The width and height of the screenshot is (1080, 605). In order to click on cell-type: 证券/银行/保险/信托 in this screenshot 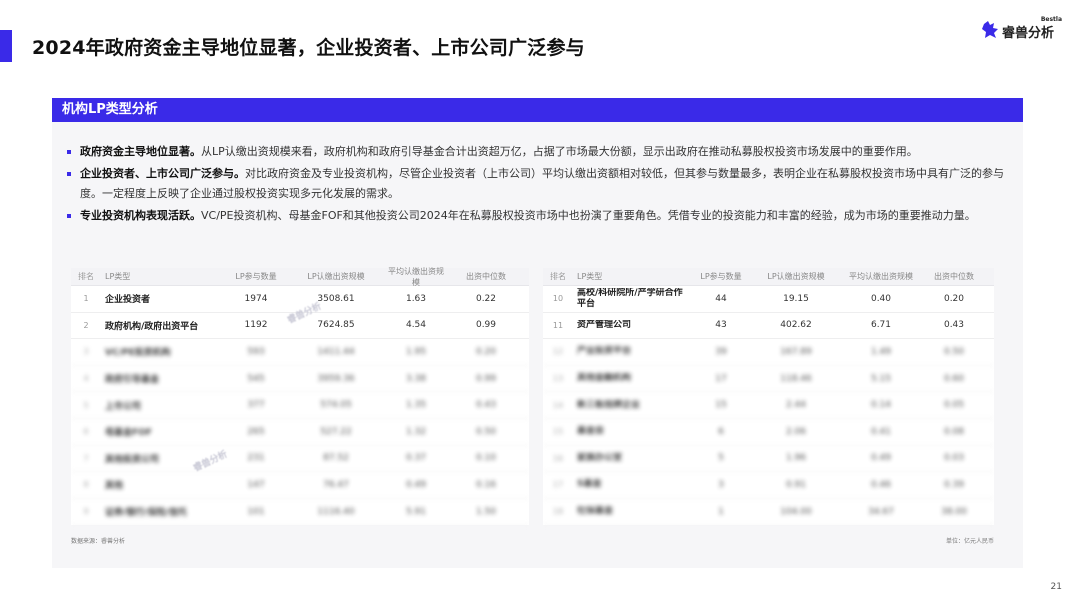, I will do `click(146, 513)`.